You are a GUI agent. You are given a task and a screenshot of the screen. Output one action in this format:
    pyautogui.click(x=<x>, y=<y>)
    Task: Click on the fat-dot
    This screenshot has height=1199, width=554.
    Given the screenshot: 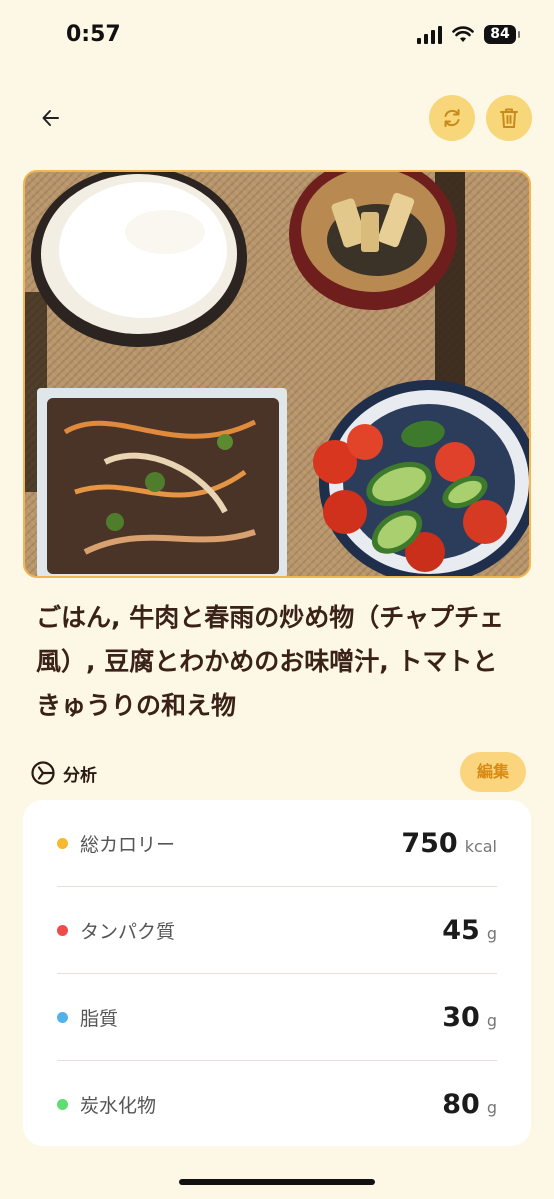 What is the action you would take?
    pyautogui.click(x=62, y=1017)
    